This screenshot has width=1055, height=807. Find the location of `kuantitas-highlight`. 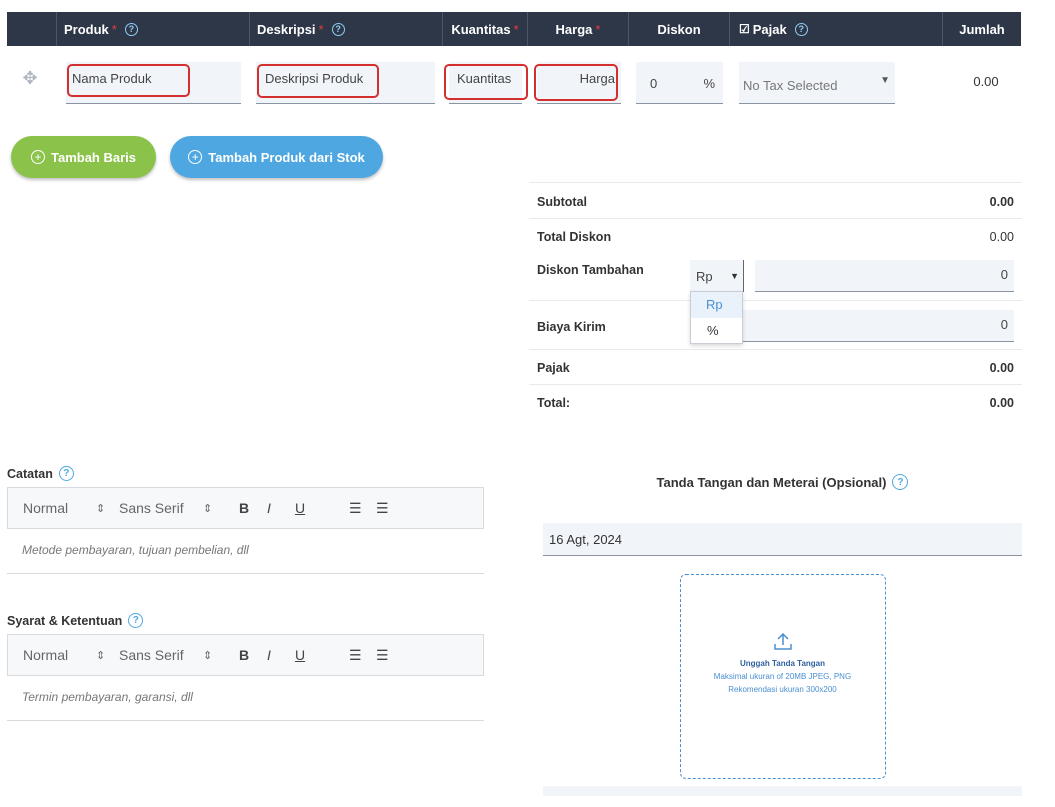

kuantitas-highlight is located at coordinates (486, 82).